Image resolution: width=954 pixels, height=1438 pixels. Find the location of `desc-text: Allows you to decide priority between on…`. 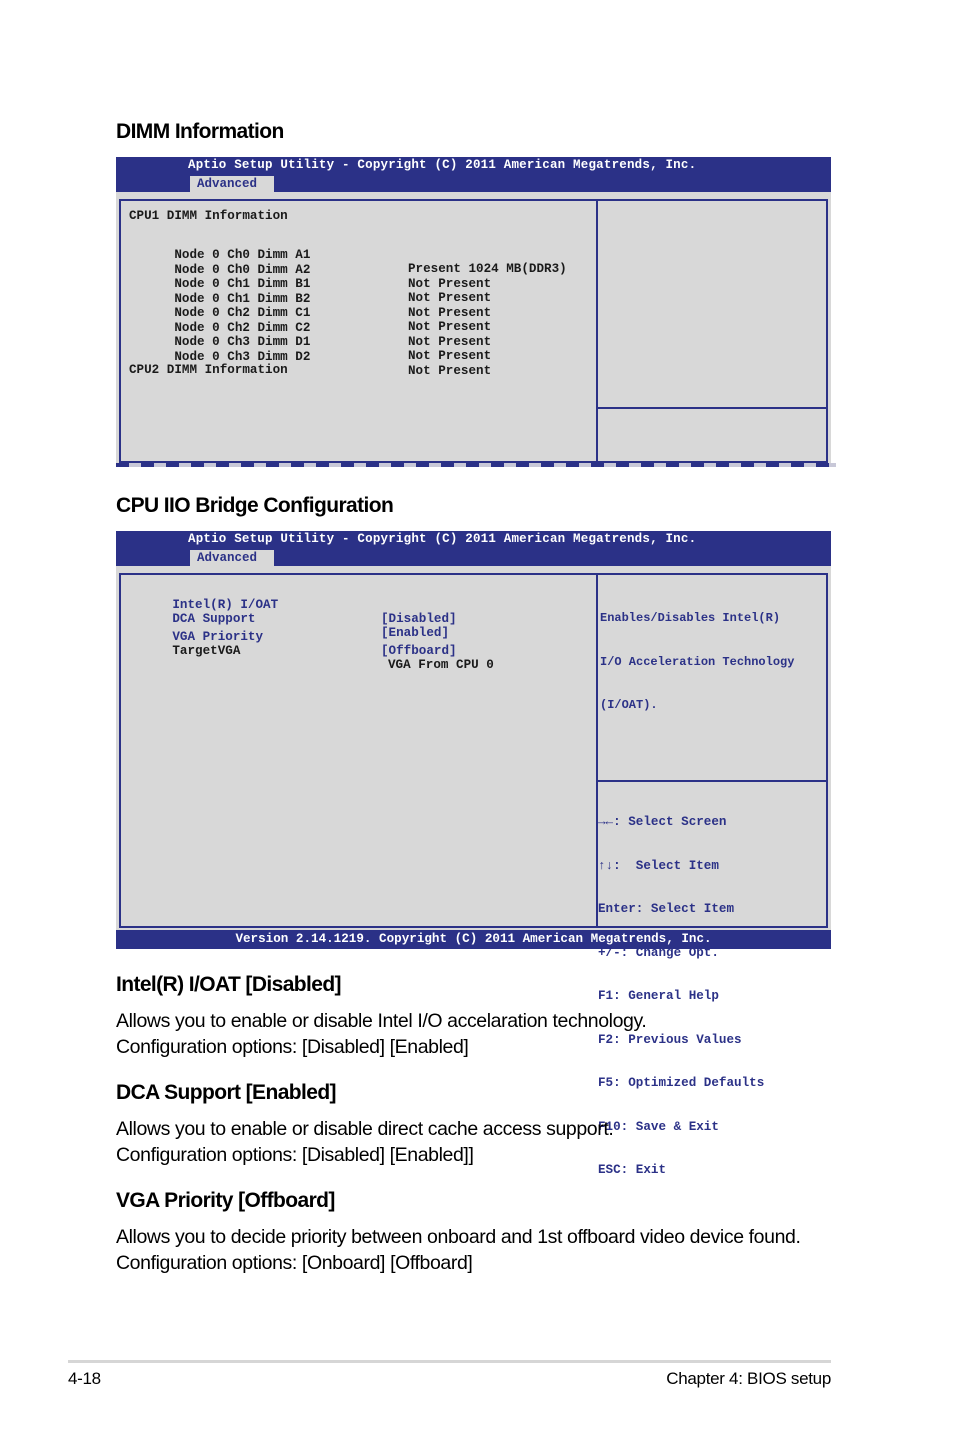

desc-text: Allows you to decide priority between on… is located at coordinates (458, 1237).